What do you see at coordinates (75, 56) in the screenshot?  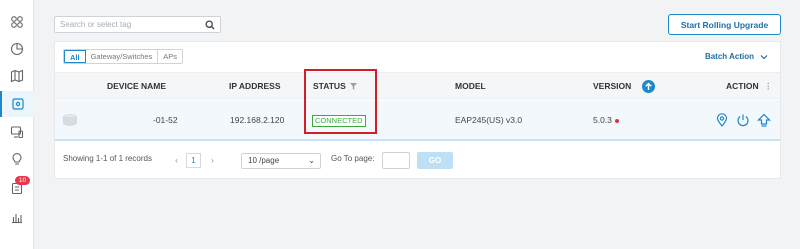 I see `tab-all: All` at bounding box center [75, 56].